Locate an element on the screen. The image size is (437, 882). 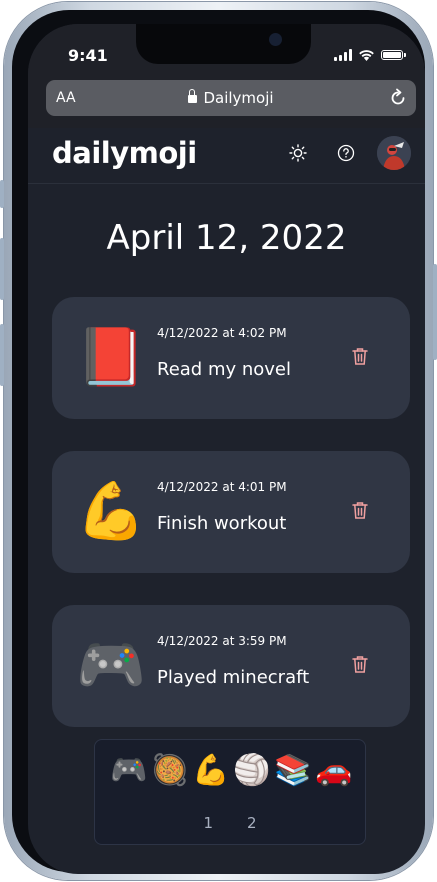
emoji-picker: 🎮 🥘 💪 🏐 📚 🚗 12 is located at coordinates (230, 792).